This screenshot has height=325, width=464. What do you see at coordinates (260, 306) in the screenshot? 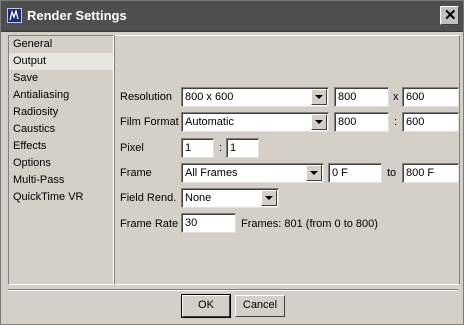
I see `cancel-button: Cancel` at bounding box center [260, 306].